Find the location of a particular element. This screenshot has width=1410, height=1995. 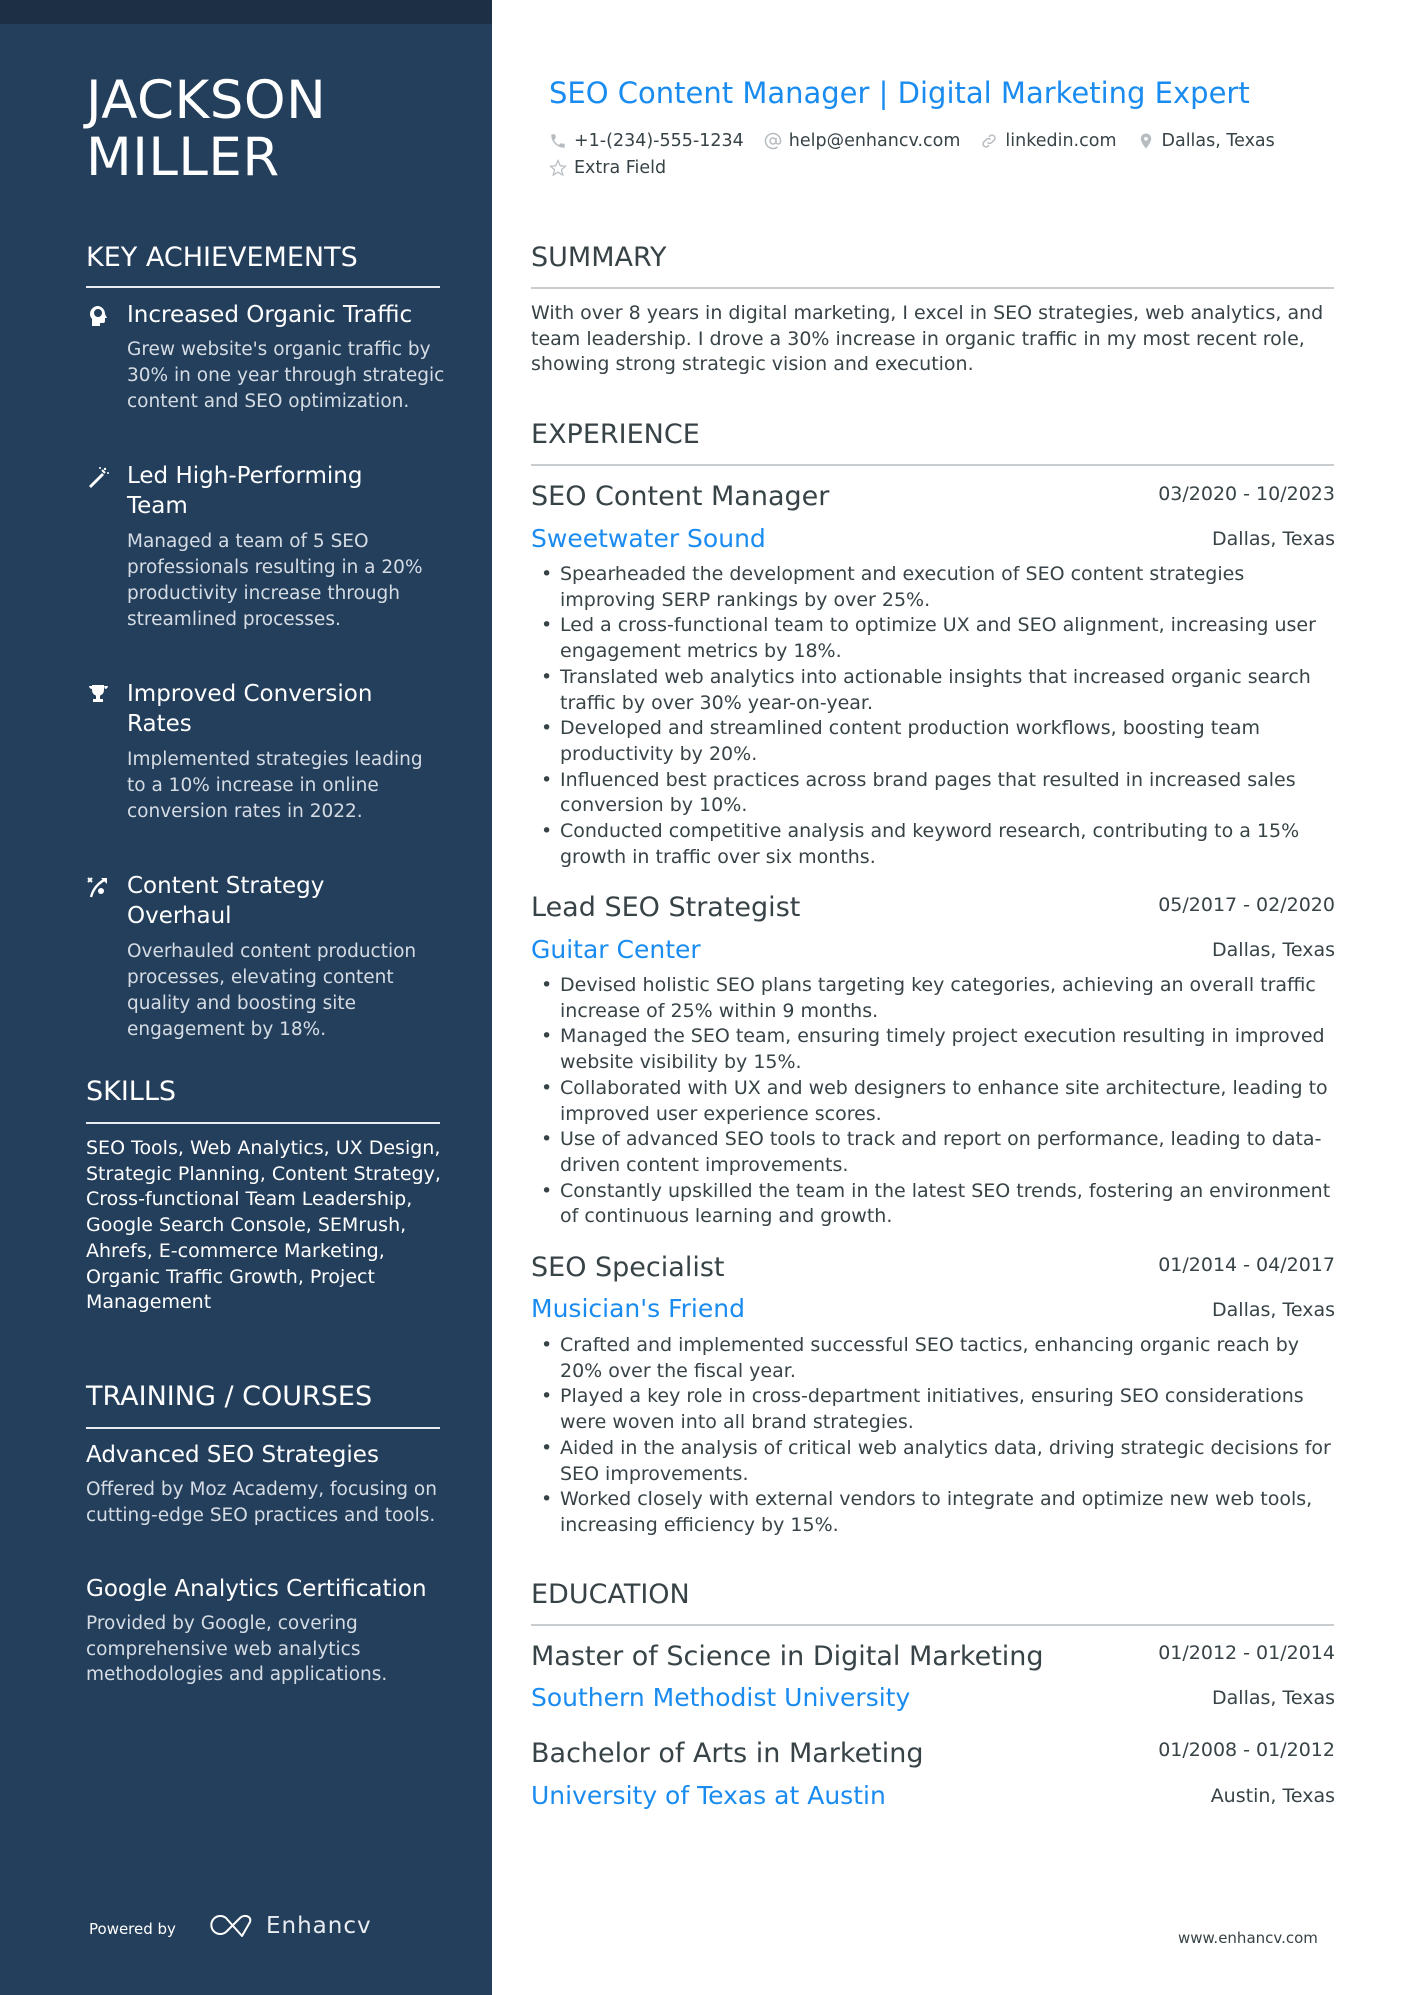

powered-by-label: Powered by is located at coordinates (132, 1929).